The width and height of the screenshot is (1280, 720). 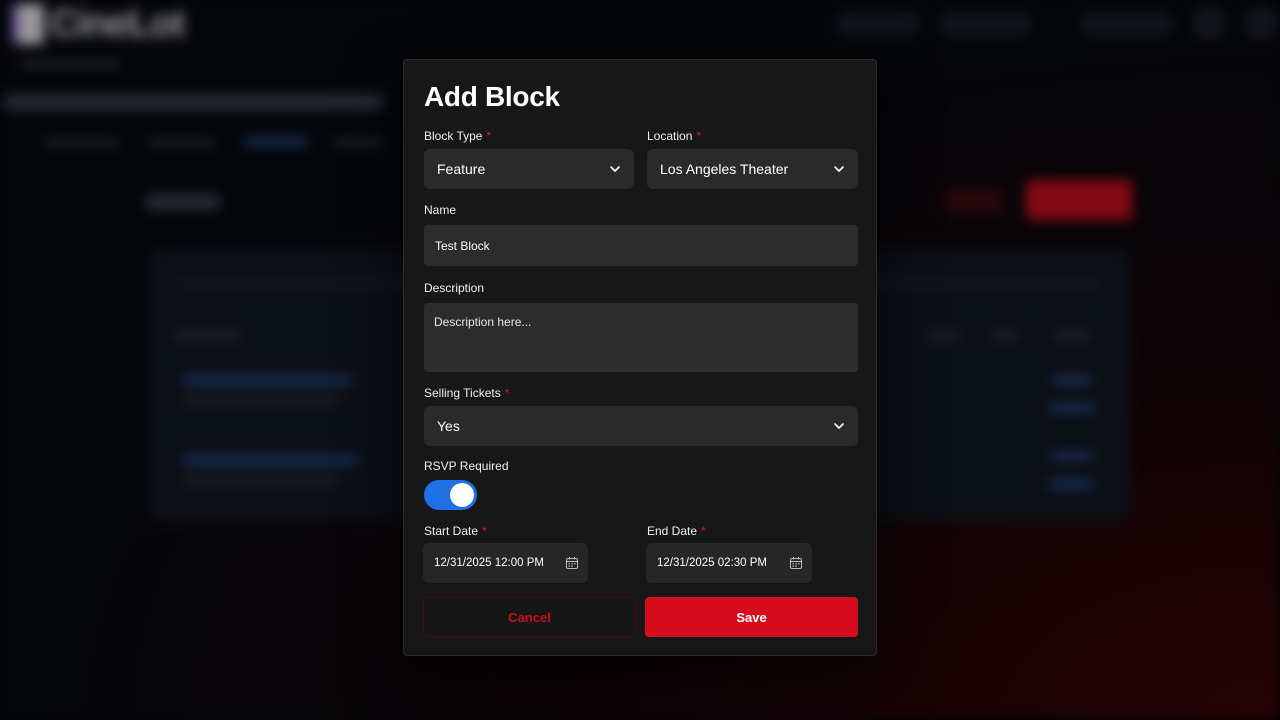 I want to click on end-date-input: 12/31/2025 02:30 PM, so click(x=729, y=563).